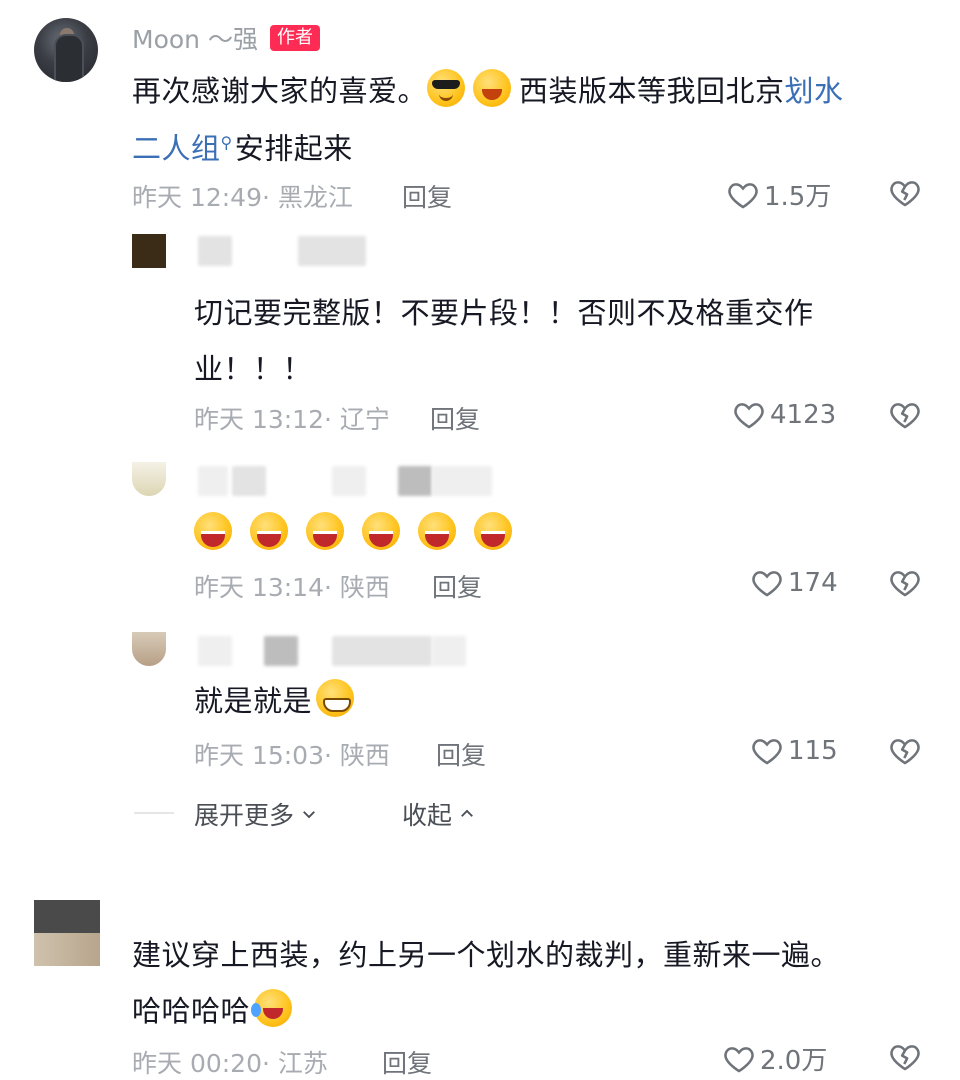 This screenshot has width=960, height=1080. What do you see at coordinates (309, 815) in the screenshot?
I see `chevron-down-icon` at bounding box center [309, 815].